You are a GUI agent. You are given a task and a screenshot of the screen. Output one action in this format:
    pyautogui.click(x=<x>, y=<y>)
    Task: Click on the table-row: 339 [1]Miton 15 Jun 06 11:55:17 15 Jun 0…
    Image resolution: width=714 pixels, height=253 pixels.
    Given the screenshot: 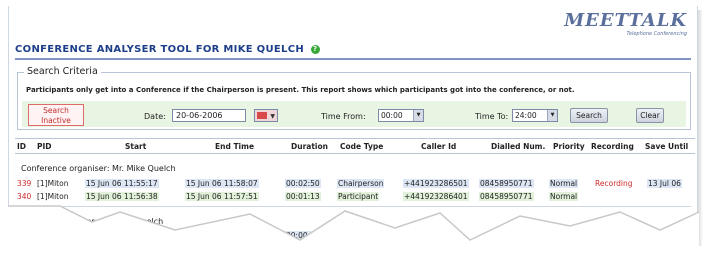 What is the action you would take?
    pyautogui.click(x=356, y=183)
    